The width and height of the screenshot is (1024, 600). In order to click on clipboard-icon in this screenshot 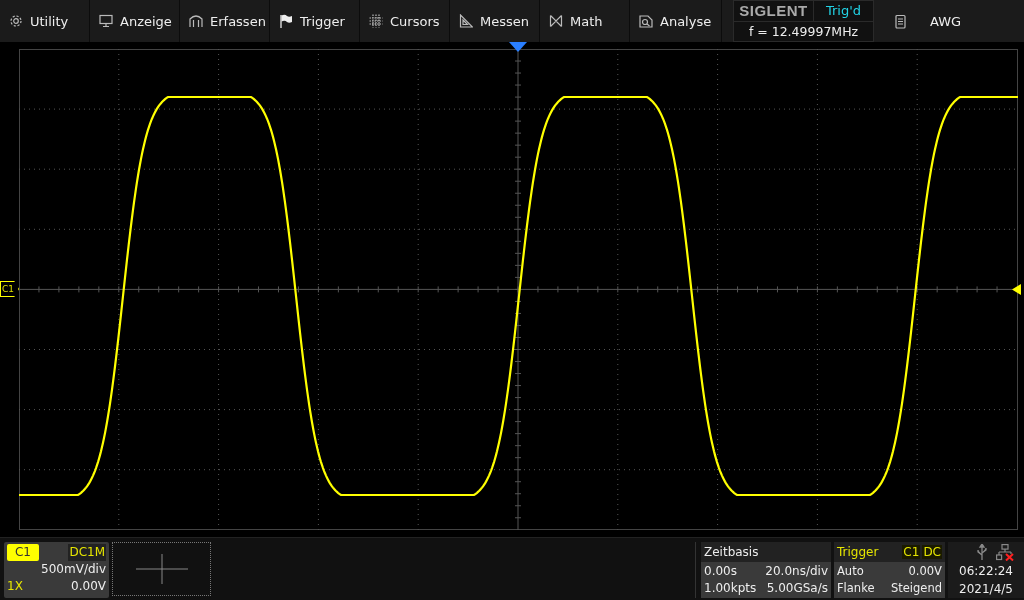, I will do `click(900, 21)`.